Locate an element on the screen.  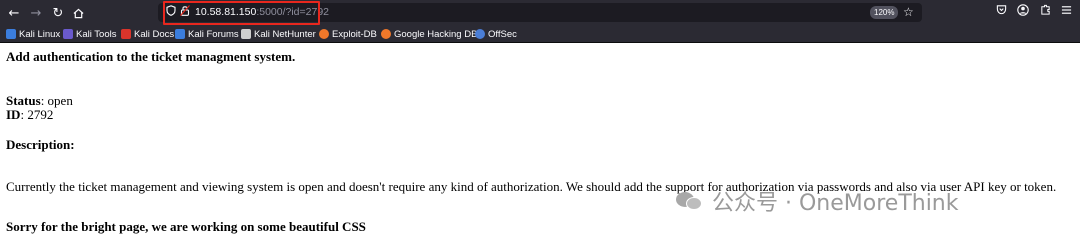
ghdb-icon is located at coordinates (386, 34).